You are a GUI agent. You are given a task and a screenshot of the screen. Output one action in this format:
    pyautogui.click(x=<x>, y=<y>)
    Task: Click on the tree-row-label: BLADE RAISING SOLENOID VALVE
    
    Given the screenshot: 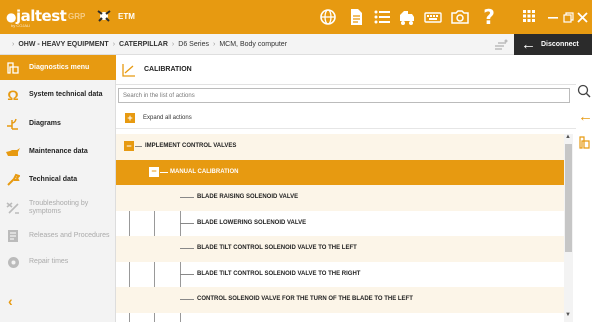 What is the action you would take?
    pyautogui.click(x=248, y=197)
    